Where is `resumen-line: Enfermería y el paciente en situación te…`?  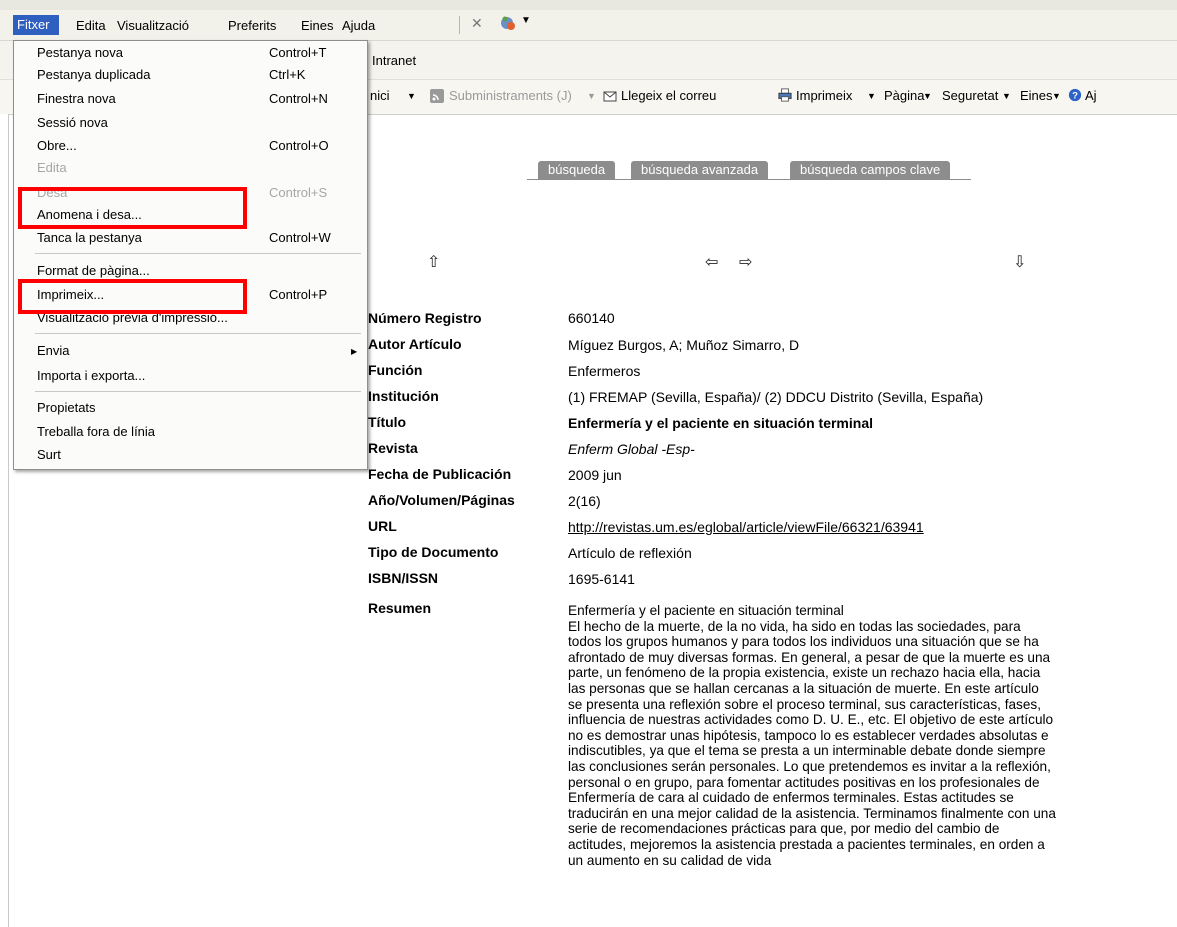
resumen-line: Enfermería y el paciente en situación te… is located at coordinates (706, 610).